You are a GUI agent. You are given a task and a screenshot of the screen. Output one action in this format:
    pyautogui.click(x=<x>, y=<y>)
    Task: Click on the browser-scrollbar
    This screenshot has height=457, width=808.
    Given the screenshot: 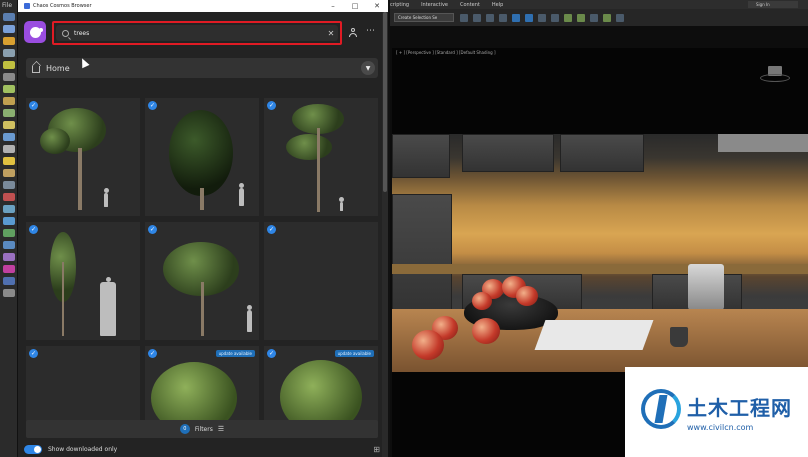 What is the action you would take?
    pyautogui.click(x=385, y=234)
    